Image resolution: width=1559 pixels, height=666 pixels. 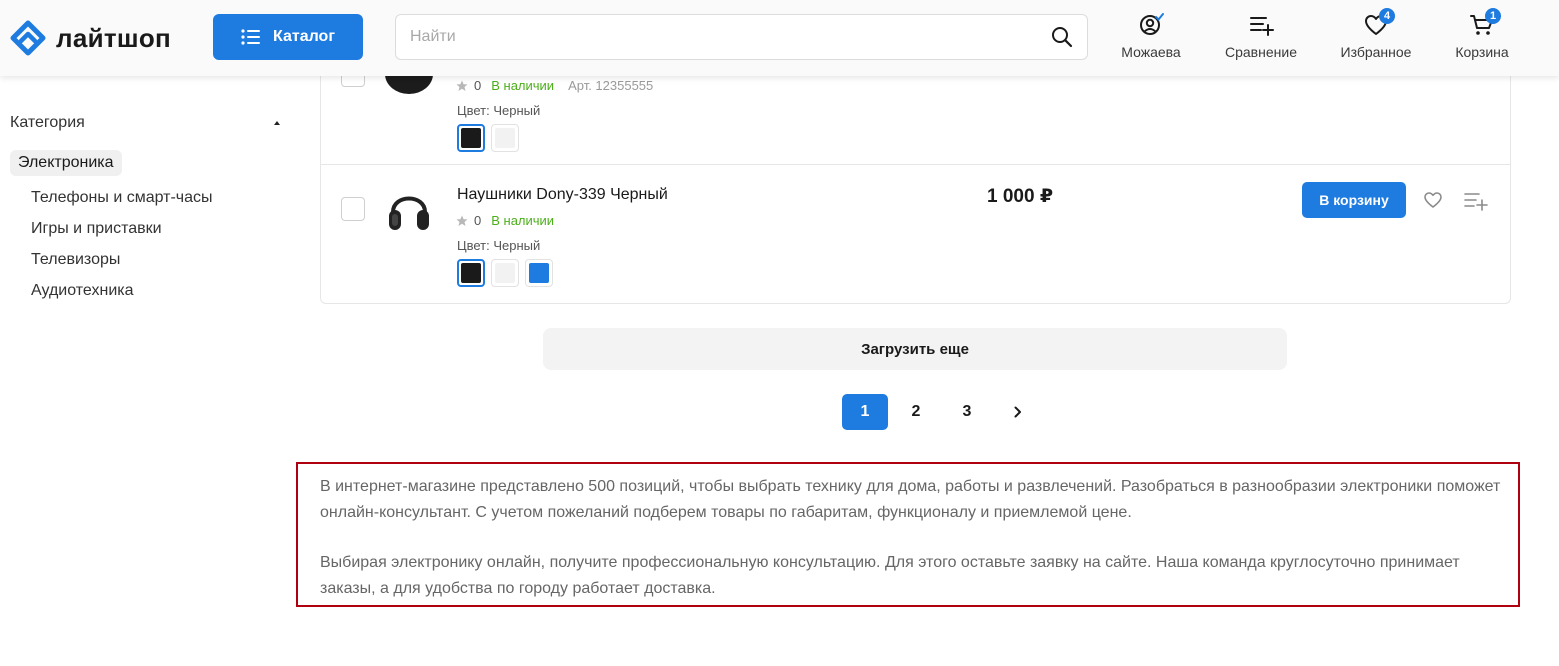 What do you see at coordinates (1151, 52) in the screenshot?
I see `nav-profile-label: Можаева` at bounding box center [1151, 52].